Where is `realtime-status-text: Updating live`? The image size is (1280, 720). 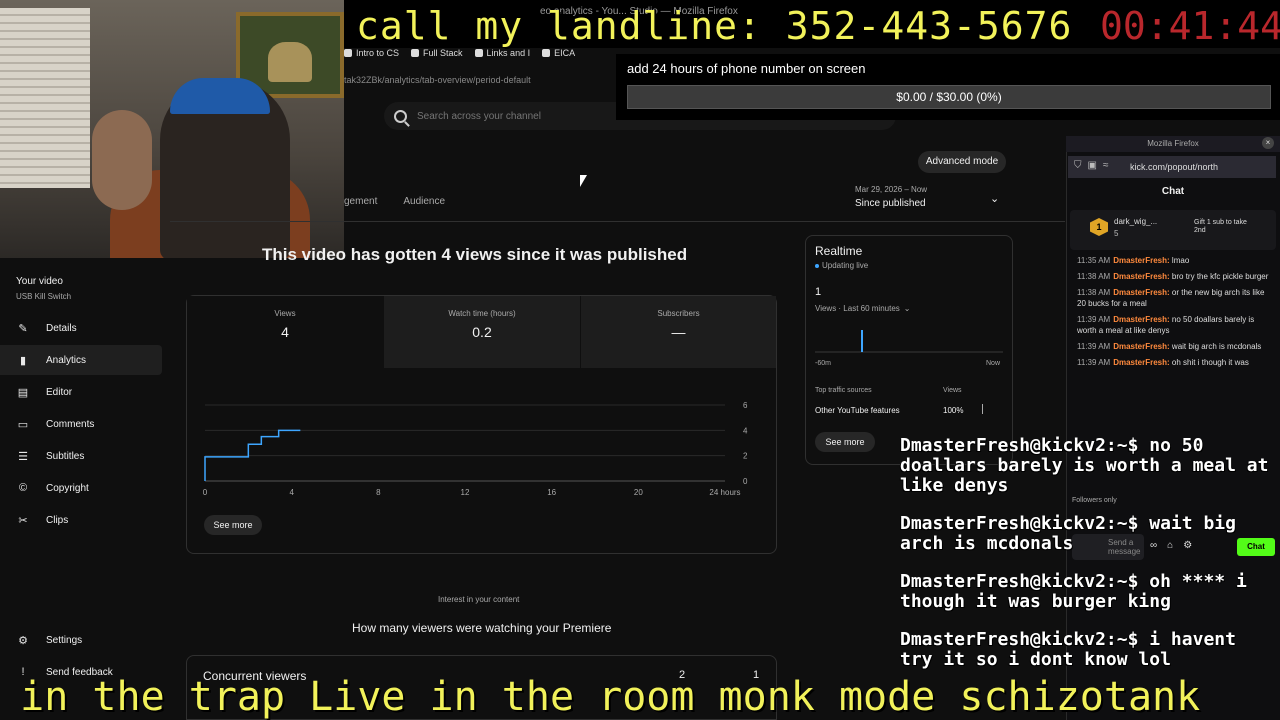 realtime-status-text: Updating live is located at coordinates (845, 265).